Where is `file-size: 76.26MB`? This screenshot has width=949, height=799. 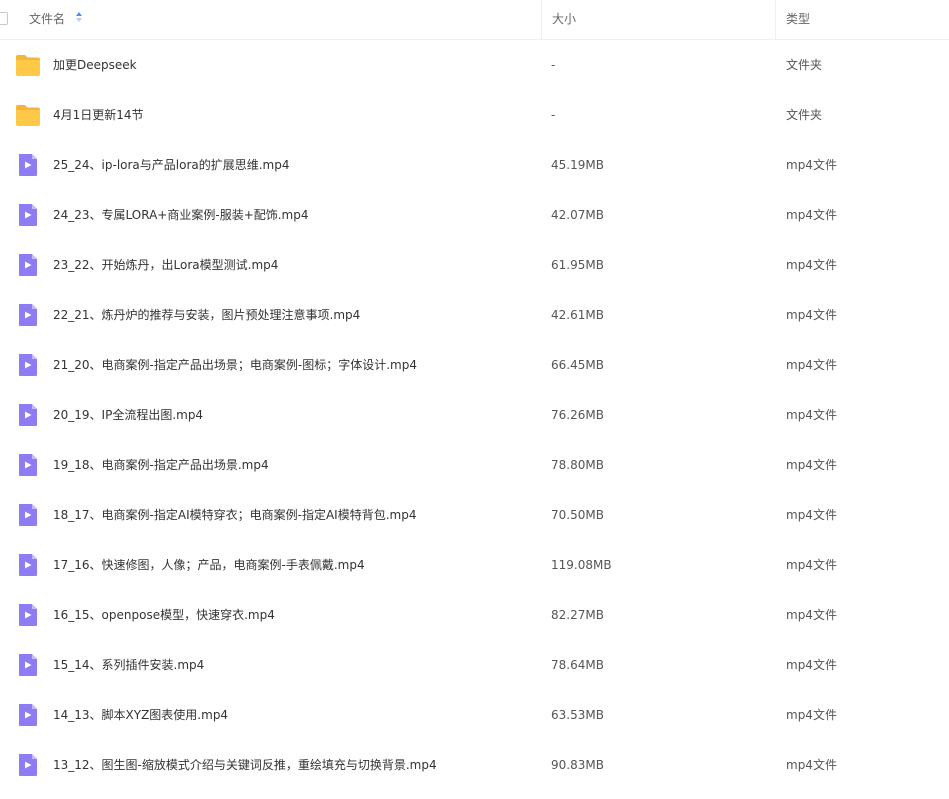 file-size: 76.26MB is located at coordinates (577, 415).